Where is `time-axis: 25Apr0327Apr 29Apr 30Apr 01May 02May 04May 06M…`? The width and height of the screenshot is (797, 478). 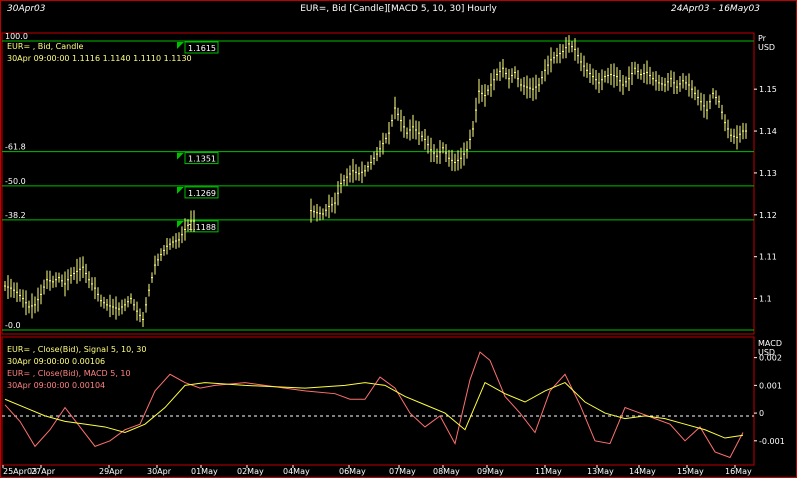 time-axis: 25Apr0327Apr 29Apr 30Apr 01May 02May 04May 06M… is located at coordinates (377, 470).